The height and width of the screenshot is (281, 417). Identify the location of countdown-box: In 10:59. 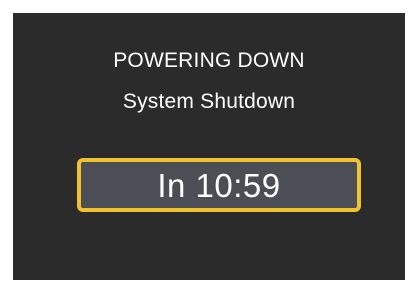
(219, 185).